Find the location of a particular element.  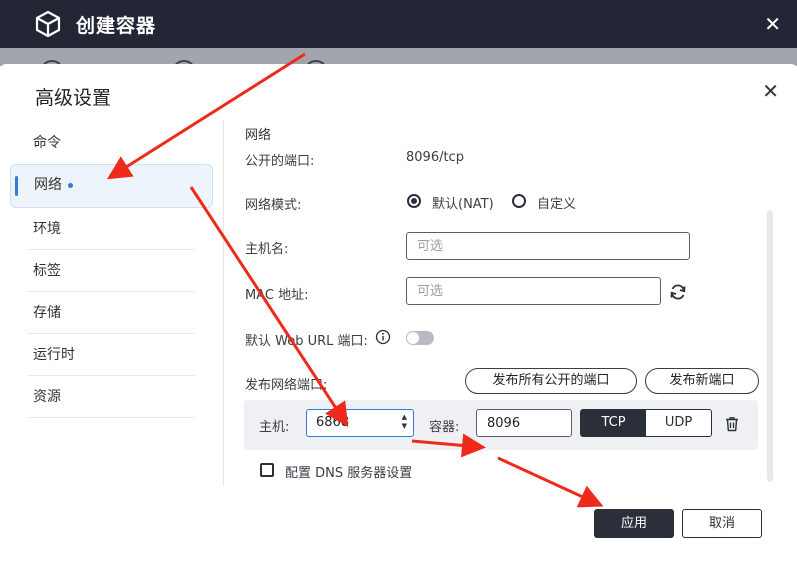

refresh-icon is located at coordinates (678, 292).